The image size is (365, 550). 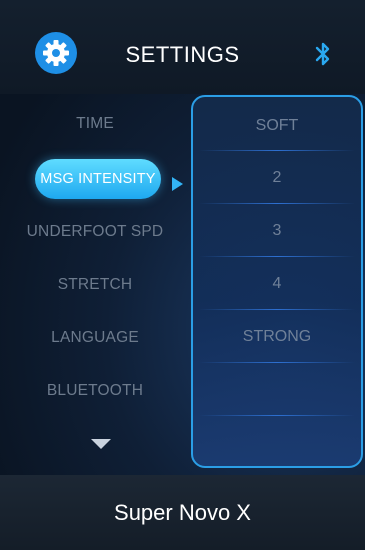 What do you see at coordinates (95, 232) in the screenshot?
I see `menu-item-underfoot-spd: UNDERFOOT SPD` at bounding box center [95, 232].